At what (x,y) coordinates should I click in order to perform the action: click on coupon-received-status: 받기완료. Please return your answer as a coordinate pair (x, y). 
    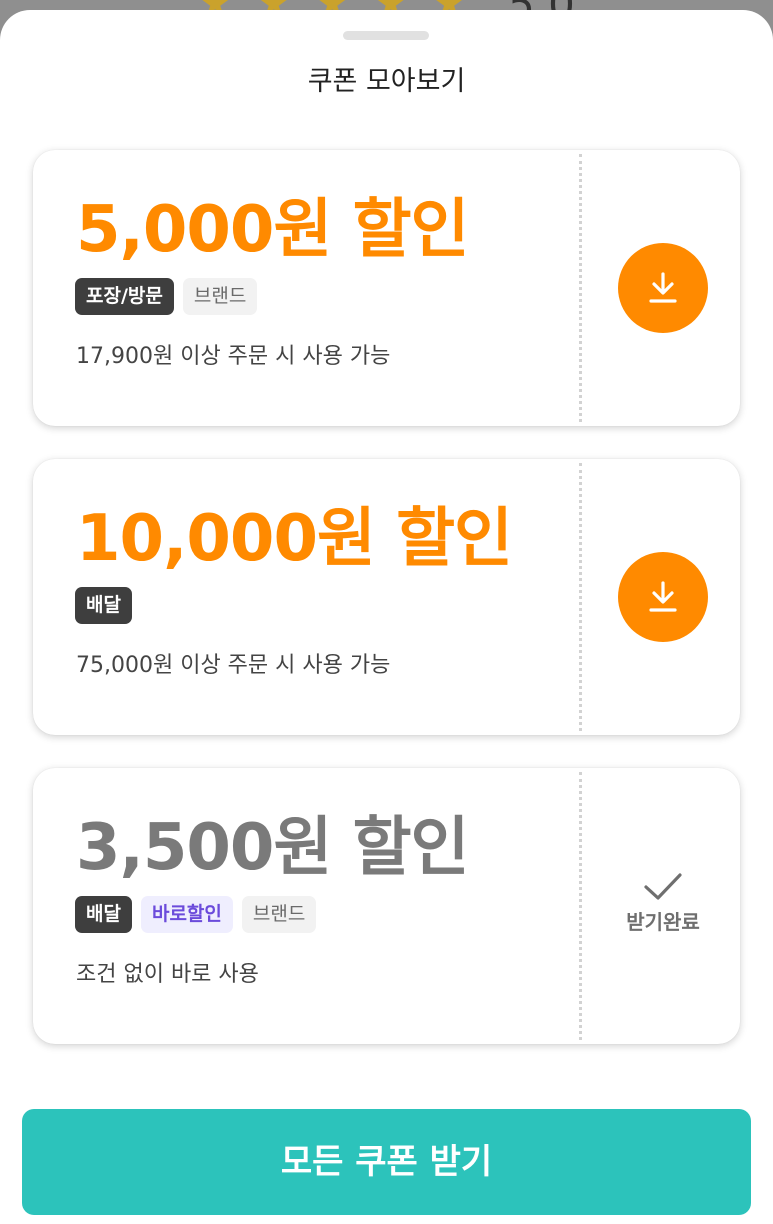
    Looking at the image, I should click on (663, 903).